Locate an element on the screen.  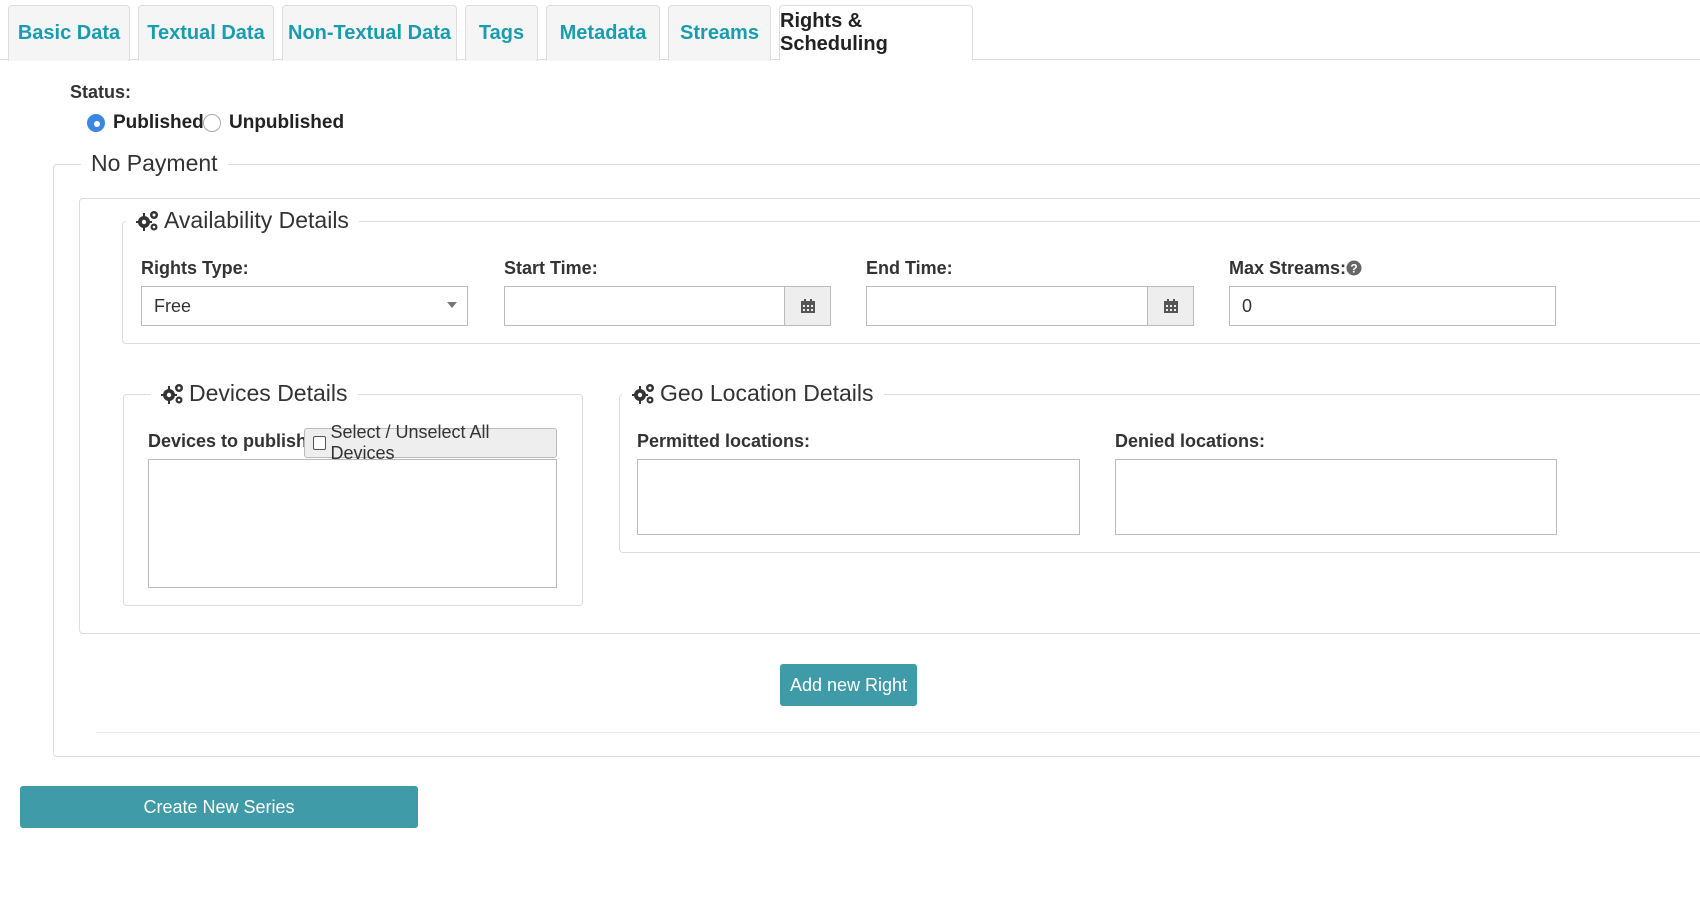
permitted-locations-label: Permitted locations: is located at coordinates (724, 441).